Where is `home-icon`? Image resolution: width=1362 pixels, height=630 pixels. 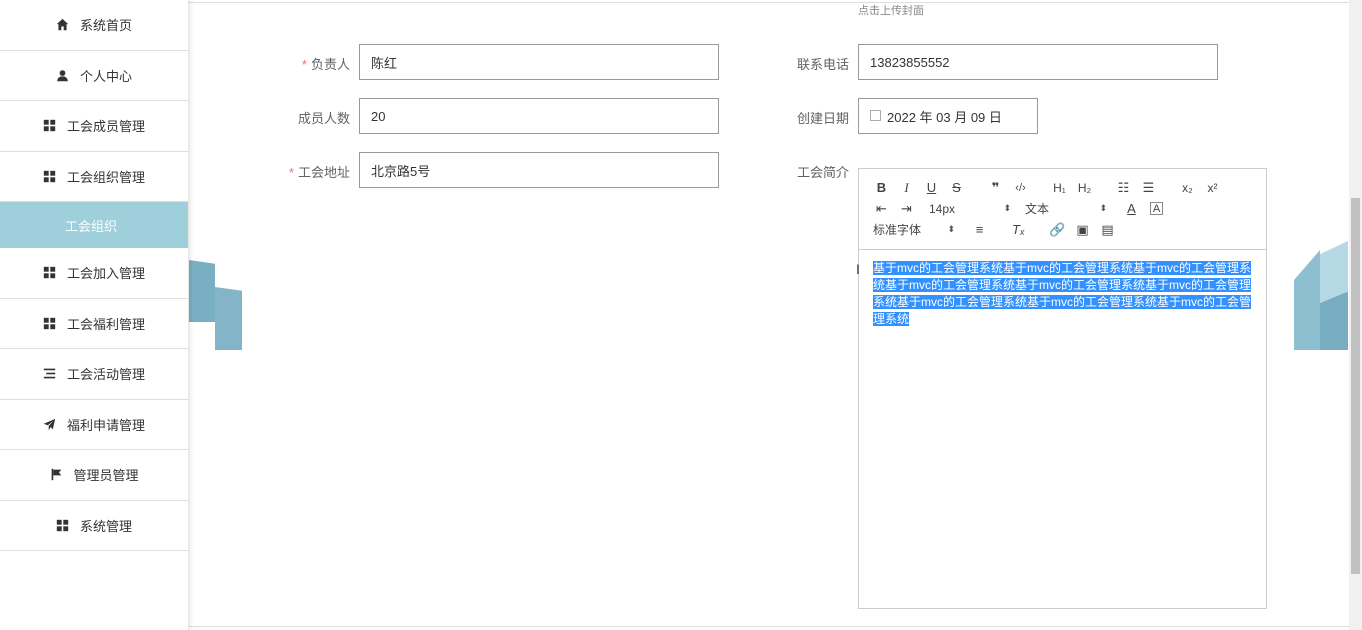
home-icon is located at coordinates (63, 25).